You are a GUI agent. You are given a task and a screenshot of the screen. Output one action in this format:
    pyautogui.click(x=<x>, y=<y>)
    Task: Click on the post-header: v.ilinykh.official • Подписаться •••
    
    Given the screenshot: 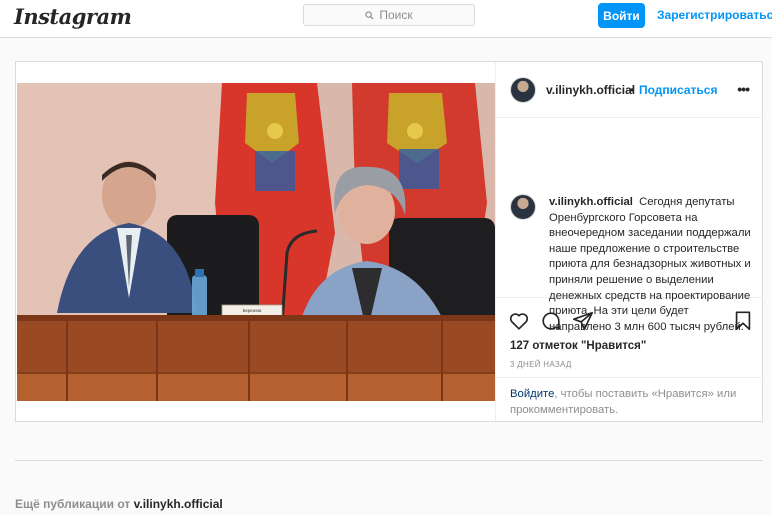 What is the action you would take?
    pyautogui.click(x=629, y=90)
    